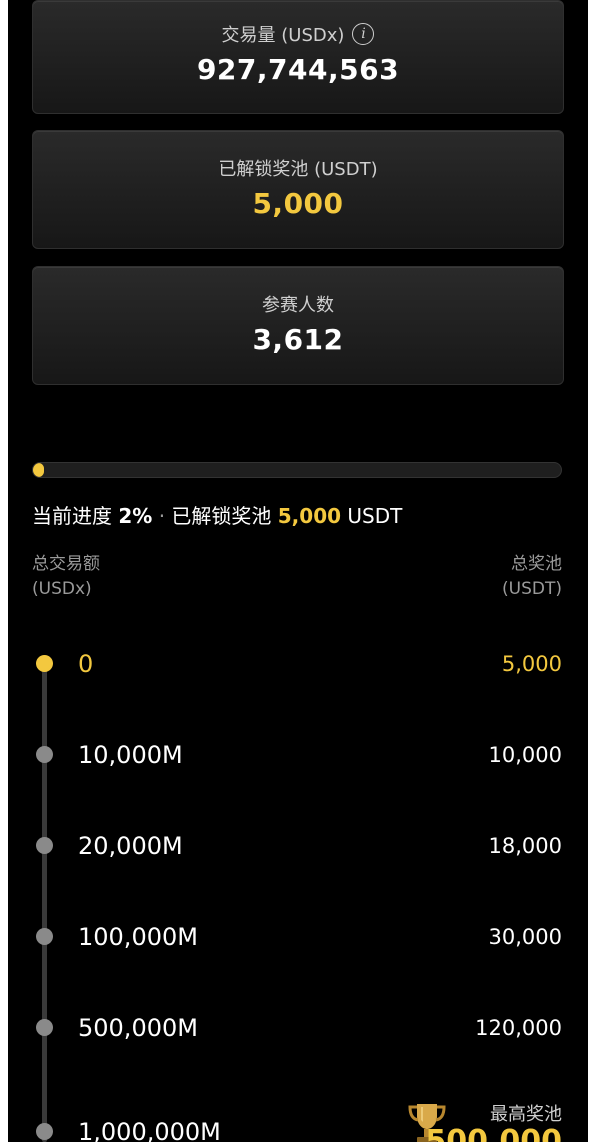 Image resolution: width=596 pixels, height=1142 pixels. What do you see at coordinates (298, 69) in the screenshot?
I see `stat-value: 927,744,563` at bounding box center [298, 69].